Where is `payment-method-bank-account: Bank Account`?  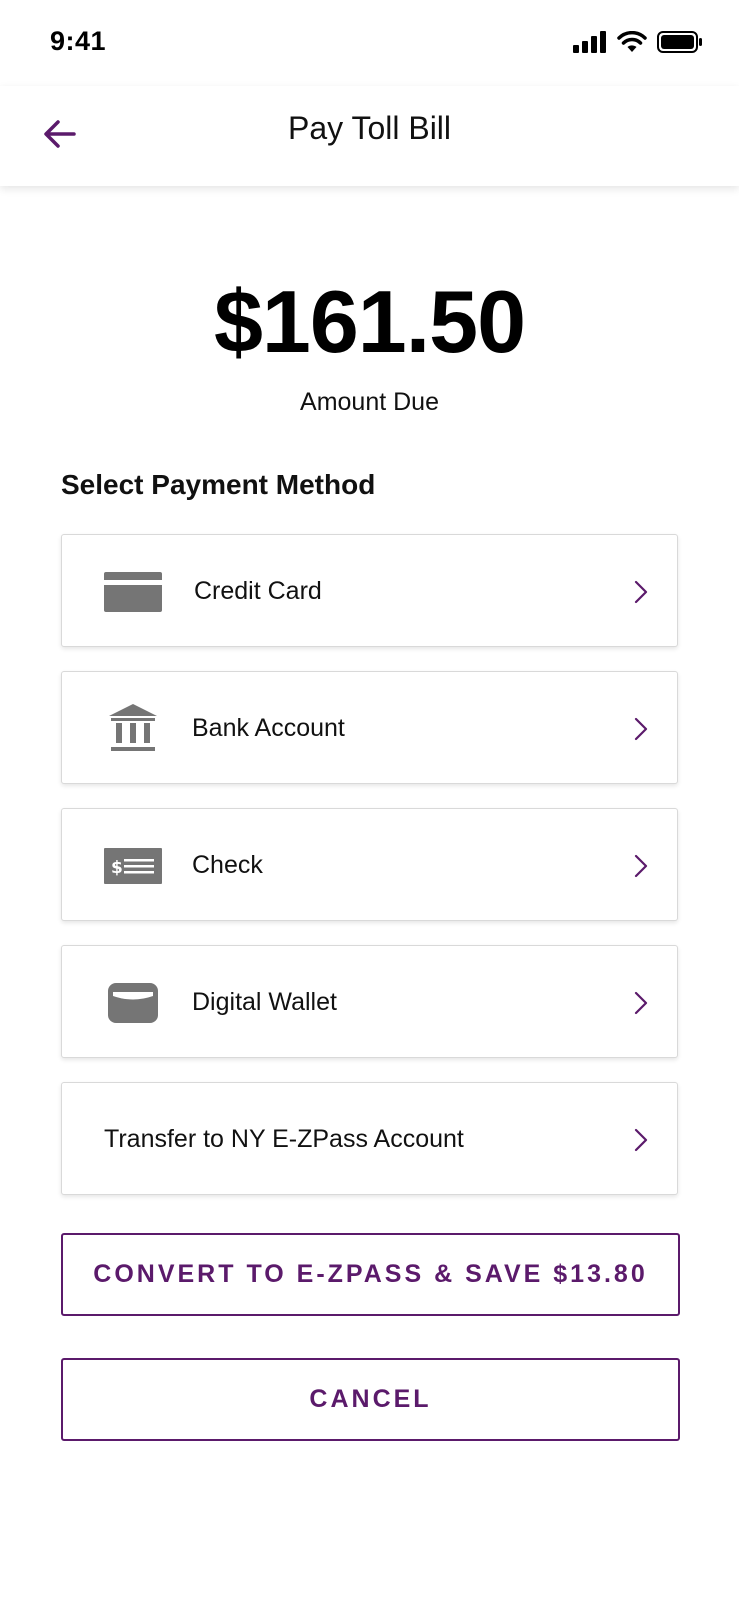 payment-method-bank-account: Bank Account is located at coordinates (369, 727).